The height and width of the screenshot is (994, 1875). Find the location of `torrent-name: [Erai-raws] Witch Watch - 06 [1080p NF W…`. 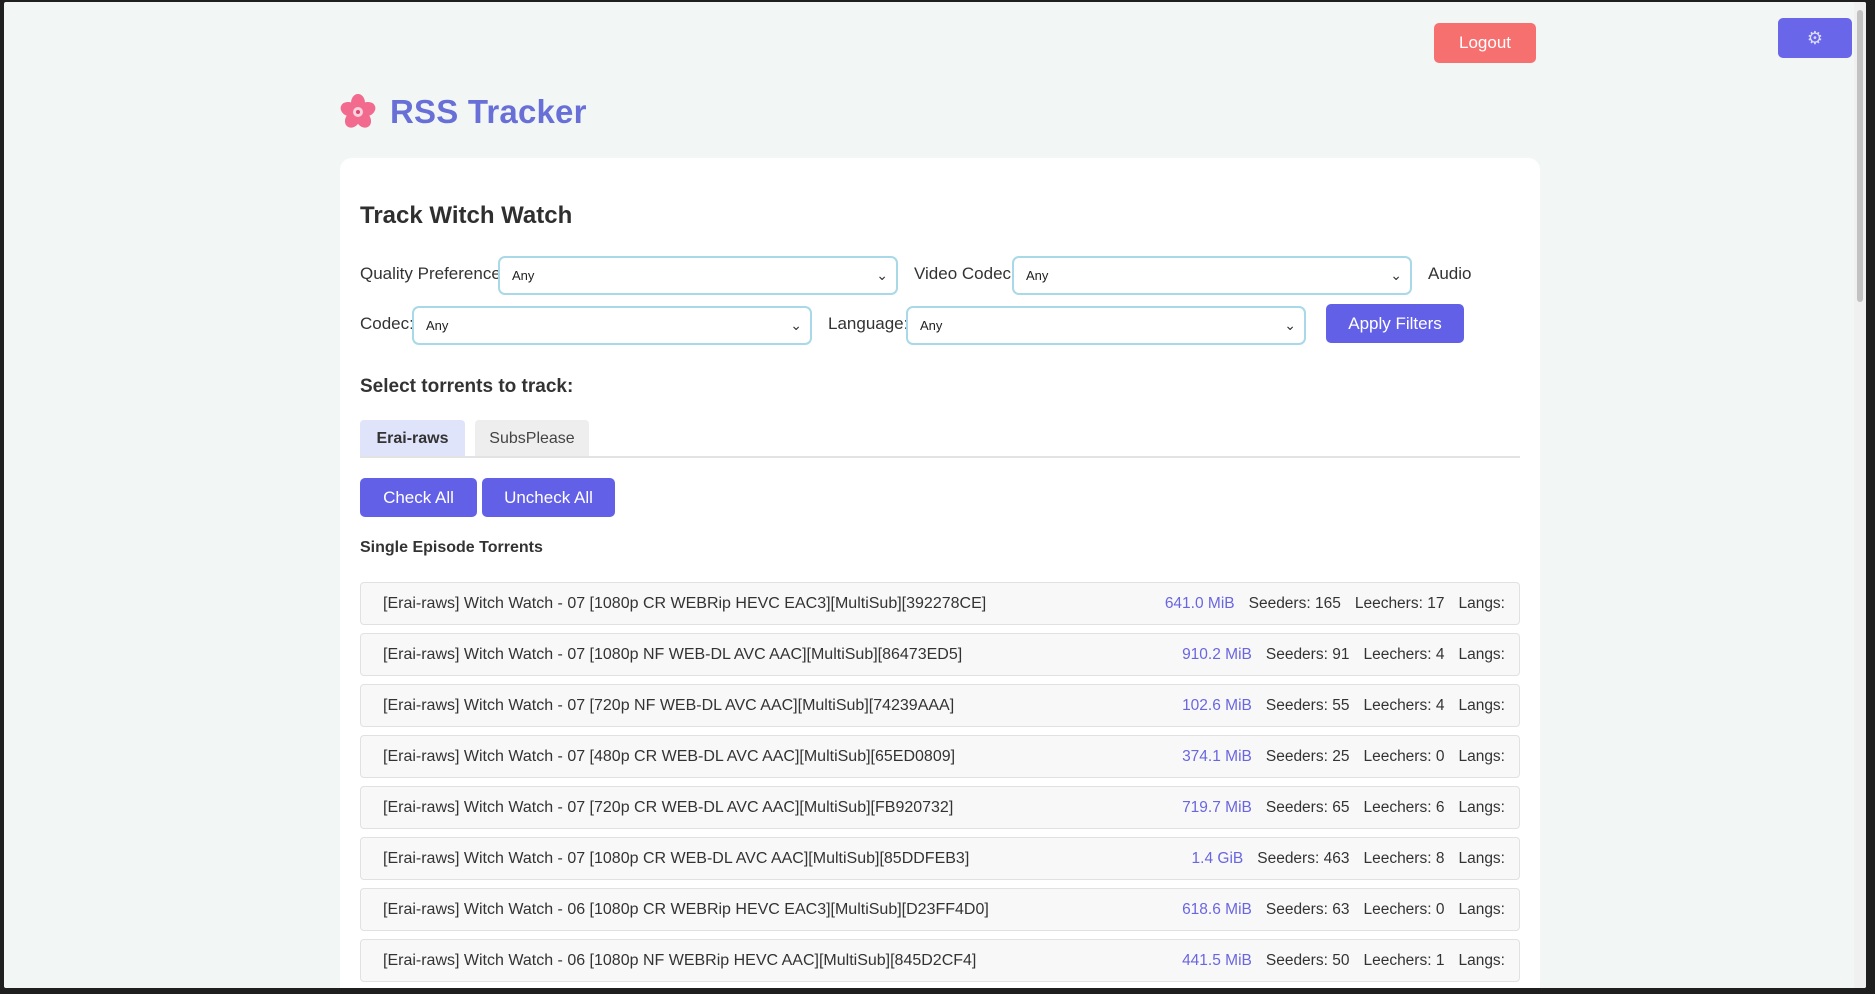

torrent-name: [Erai-raws] Witch Watch - 06 [1080p NF W… is located at coordinates (680, 960).